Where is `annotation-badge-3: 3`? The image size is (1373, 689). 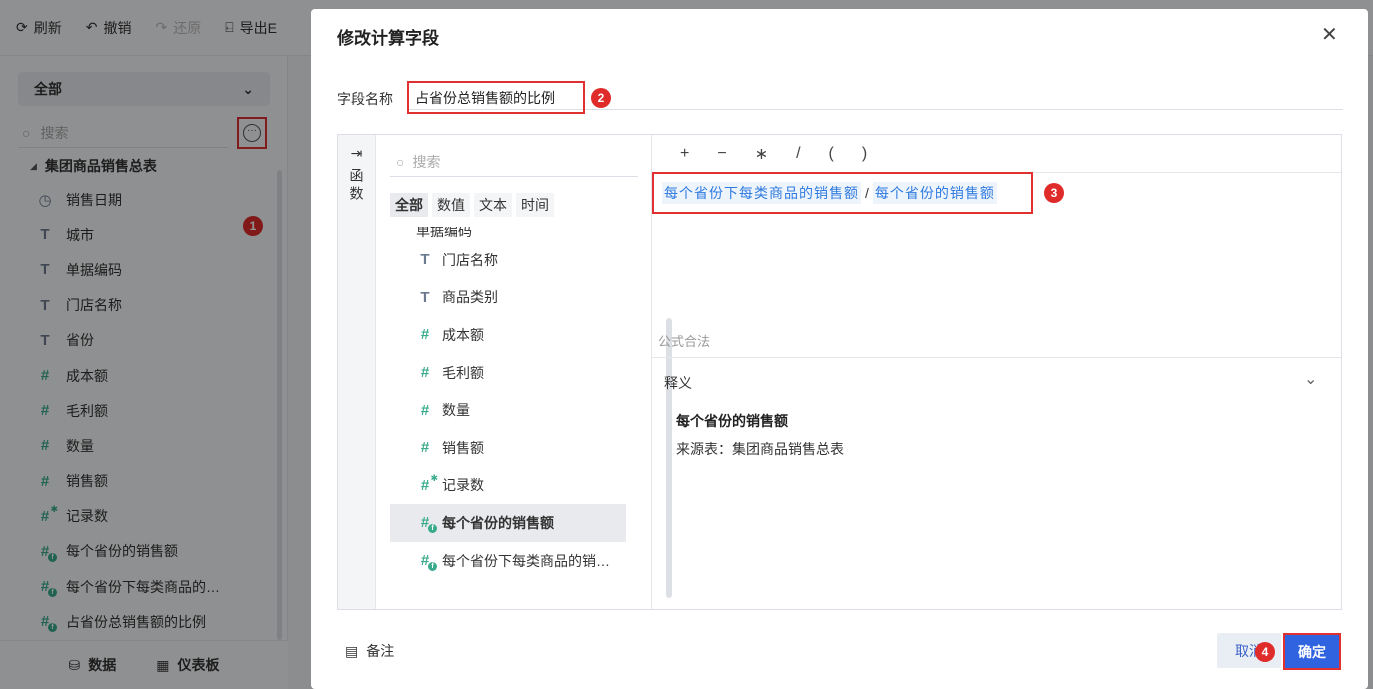 annotation-badge-3: 3 is located at coordinates (1054, 193).